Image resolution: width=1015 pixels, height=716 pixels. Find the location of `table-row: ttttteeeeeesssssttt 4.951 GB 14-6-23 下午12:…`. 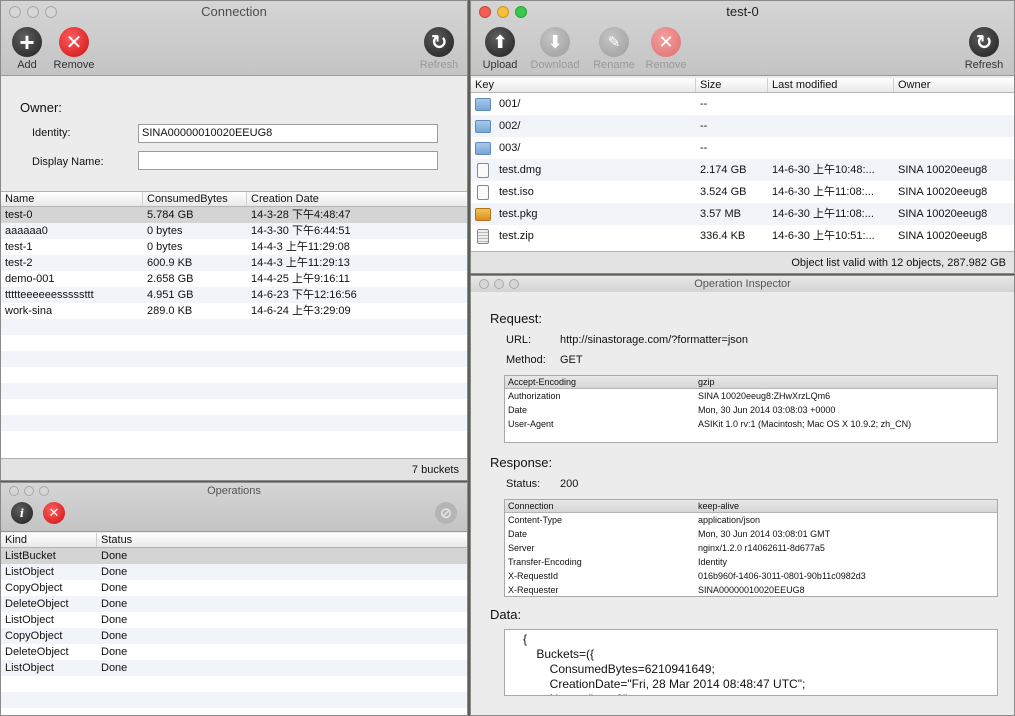

table-row: ttttteeeeeesssssttt 4.951 GB 14-6-23 下午12:… is located at coordinates (234, 295).